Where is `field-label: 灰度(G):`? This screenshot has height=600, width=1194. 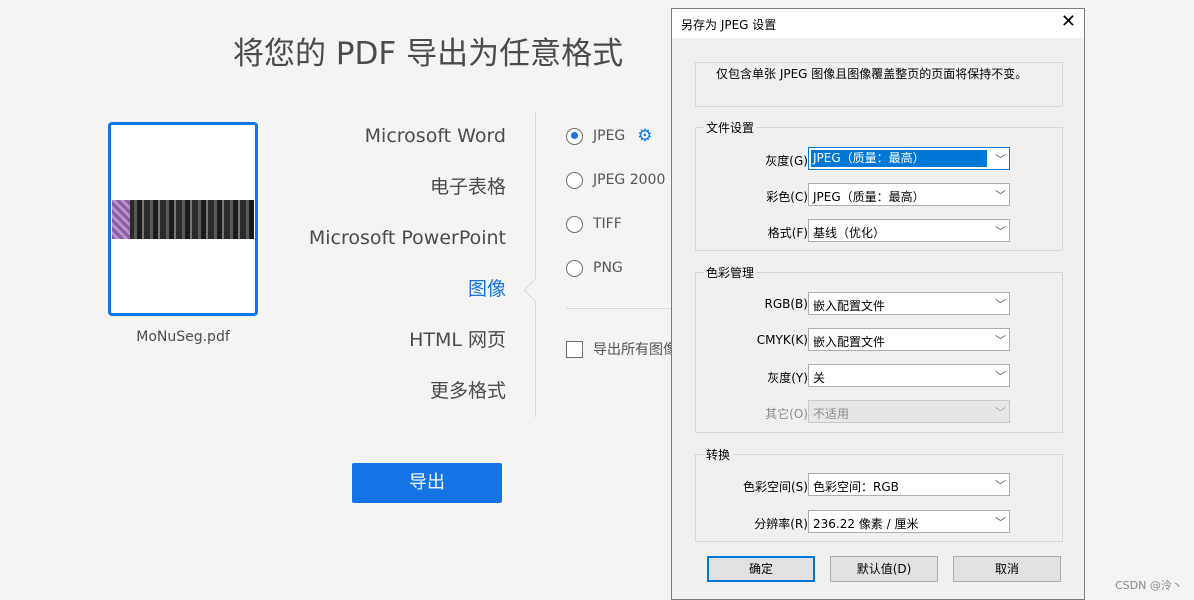
field-label: 灰度(G): is located at coordinates (788, 161).